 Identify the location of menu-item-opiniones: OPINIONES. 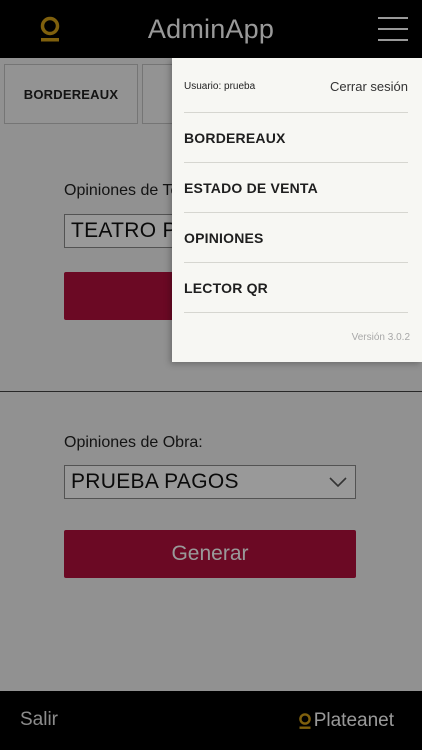
(296, 237).